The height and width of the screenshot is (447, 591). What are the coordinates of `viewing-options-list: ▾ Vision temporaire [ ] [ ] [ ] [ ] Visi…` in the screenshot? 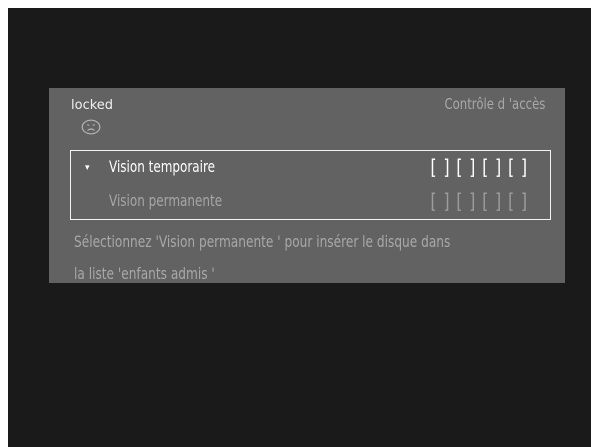 It's located at (310, 185).